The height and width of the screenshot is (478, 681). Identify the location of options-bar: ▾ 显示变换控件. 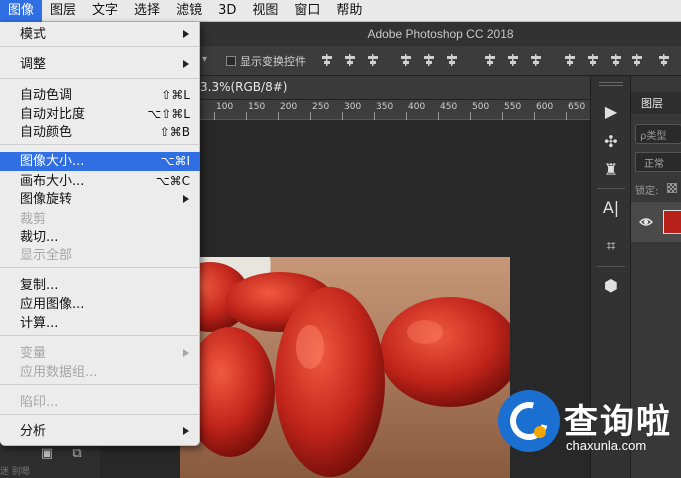
(440, 61).